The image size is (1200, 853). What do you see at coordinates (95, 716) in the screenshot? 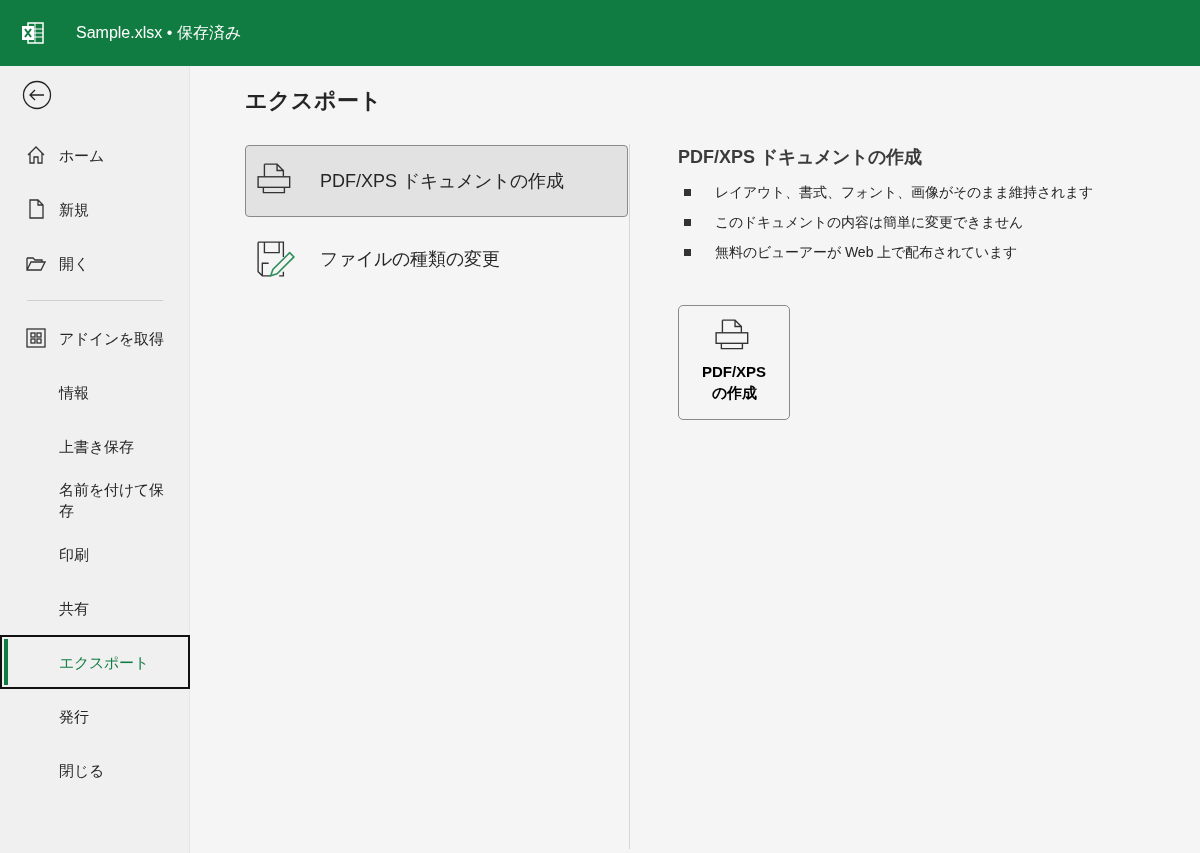
I see `sidebar-item: 発行` at bounding box center [95, 716].